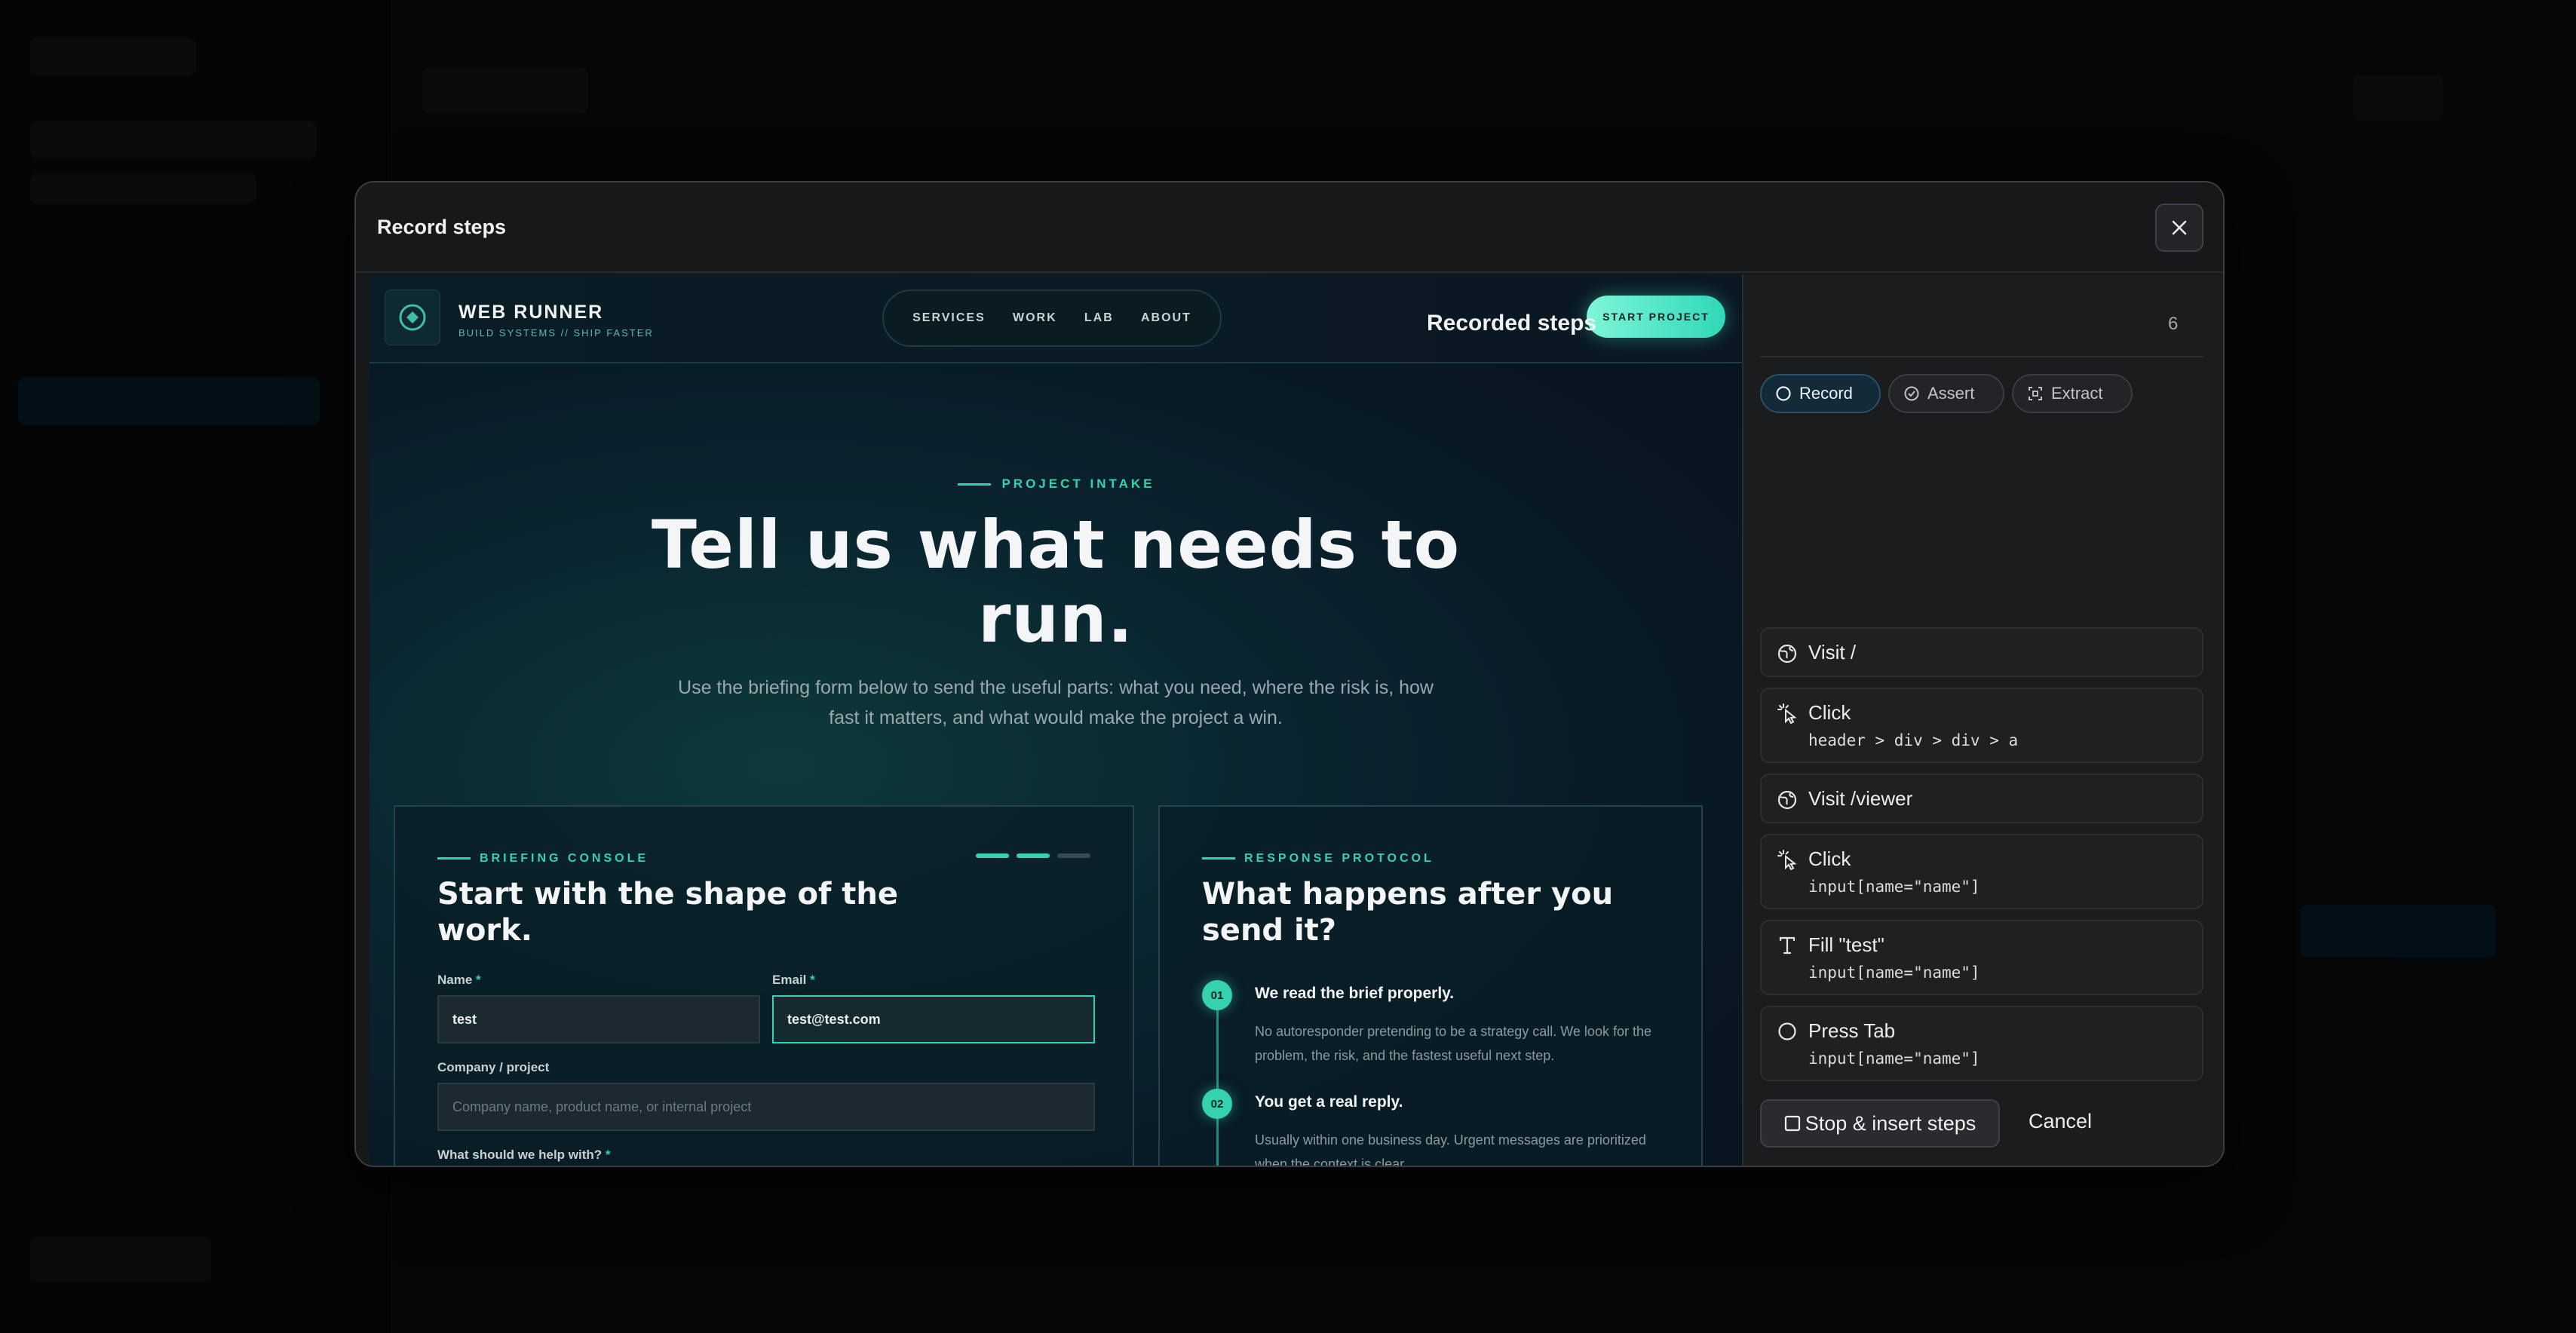  What do you see at coordinates (493, 1067) in the screenshot?
I see `company-label: Company / project` at bounding box center [493, 1067].